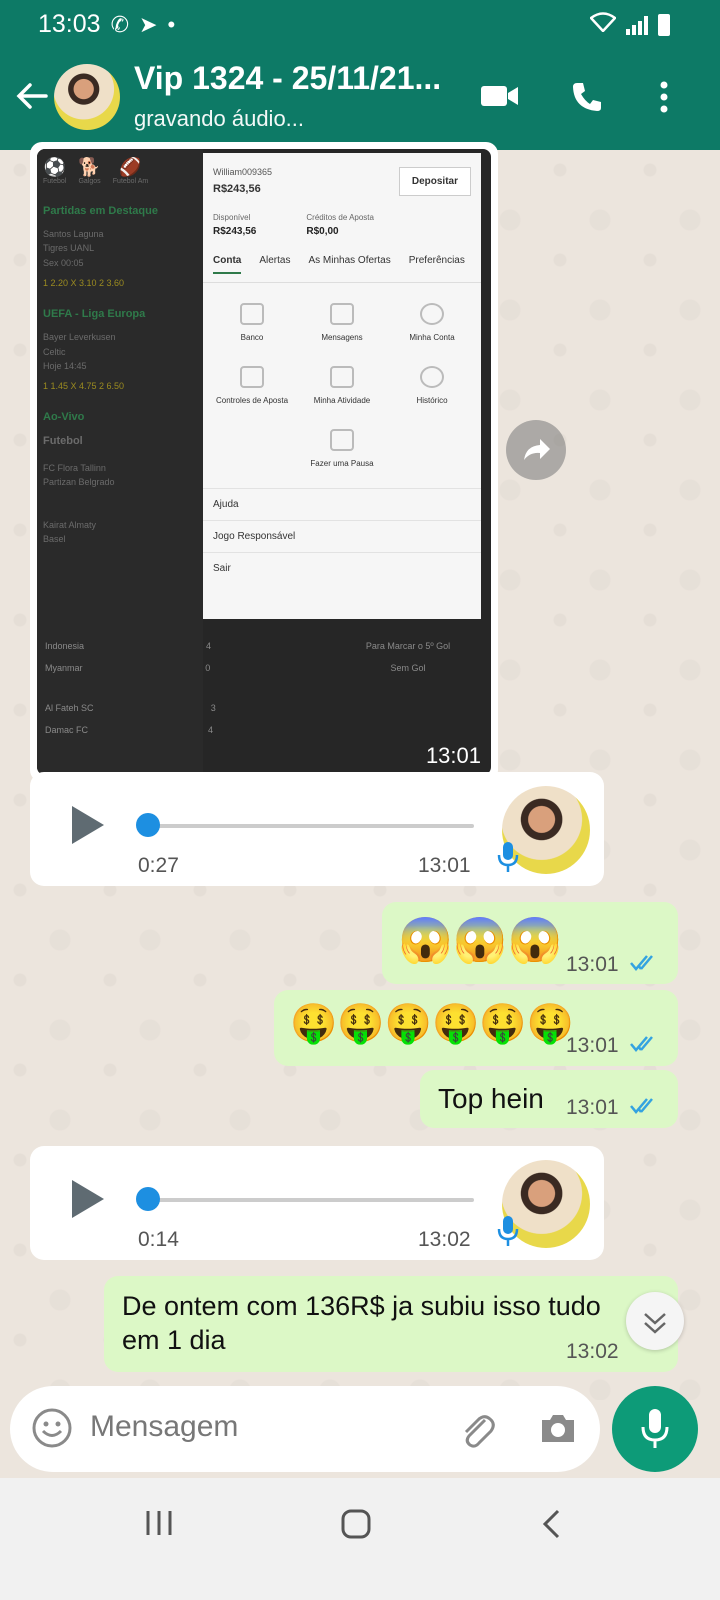  Describe the element at coordinates (432, 377) in the screenshot. I see `clock-icon` at that location.